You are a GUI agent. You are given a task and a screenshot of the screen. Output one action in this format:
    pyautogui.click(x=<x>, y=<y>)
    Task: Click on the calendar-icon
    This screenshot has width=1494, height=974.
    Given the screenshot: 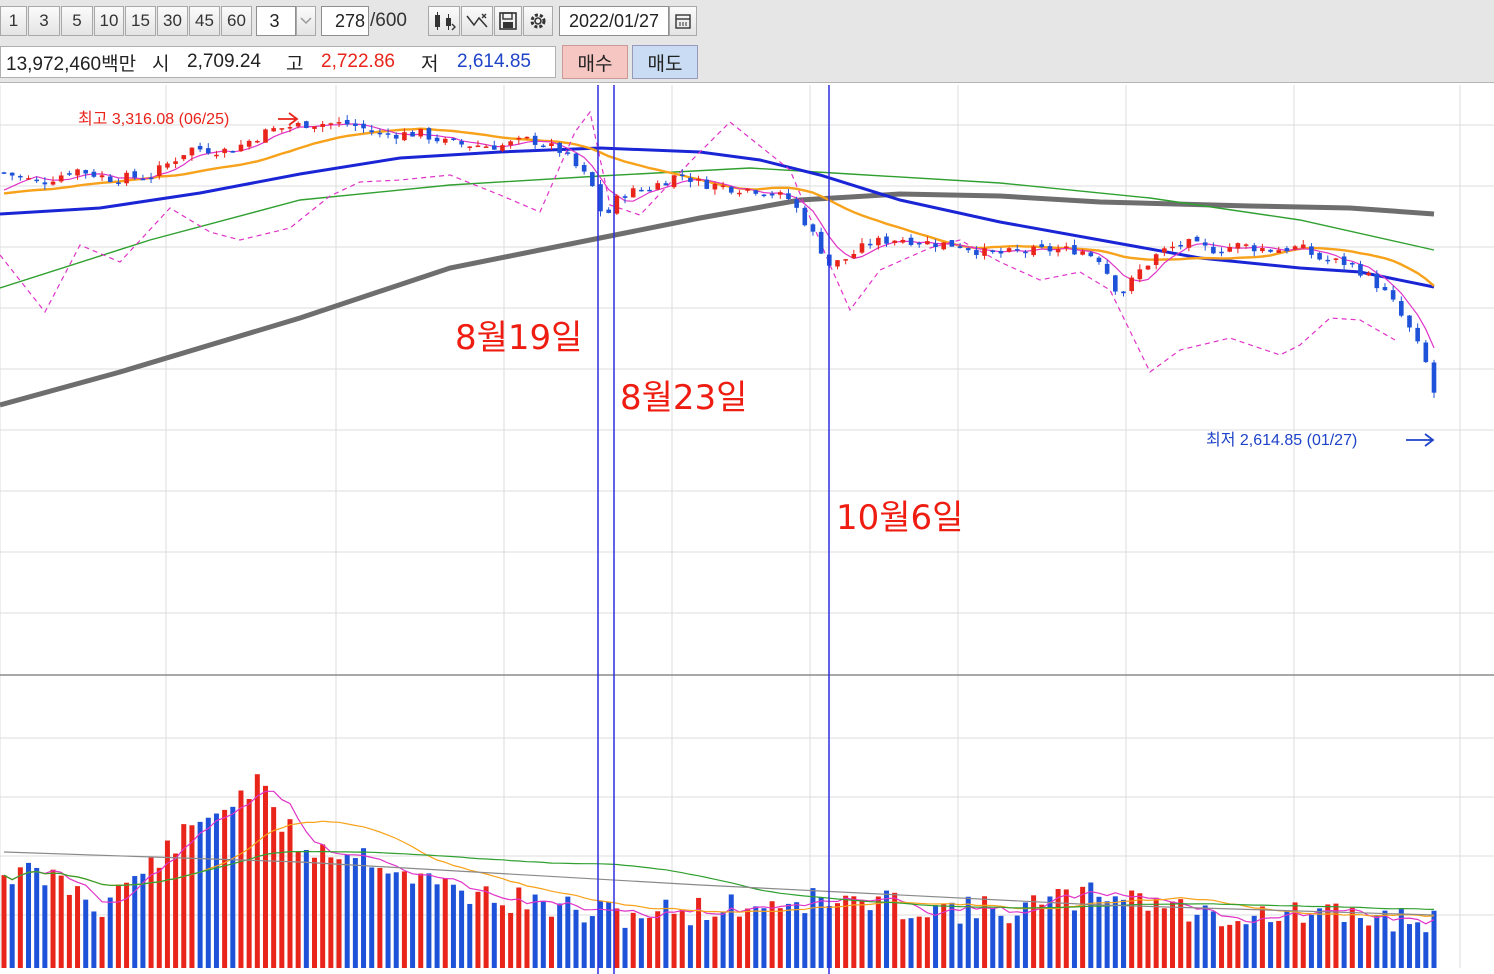 What is the action you would take?
    pyautogui.click(x=683, y=21)
    